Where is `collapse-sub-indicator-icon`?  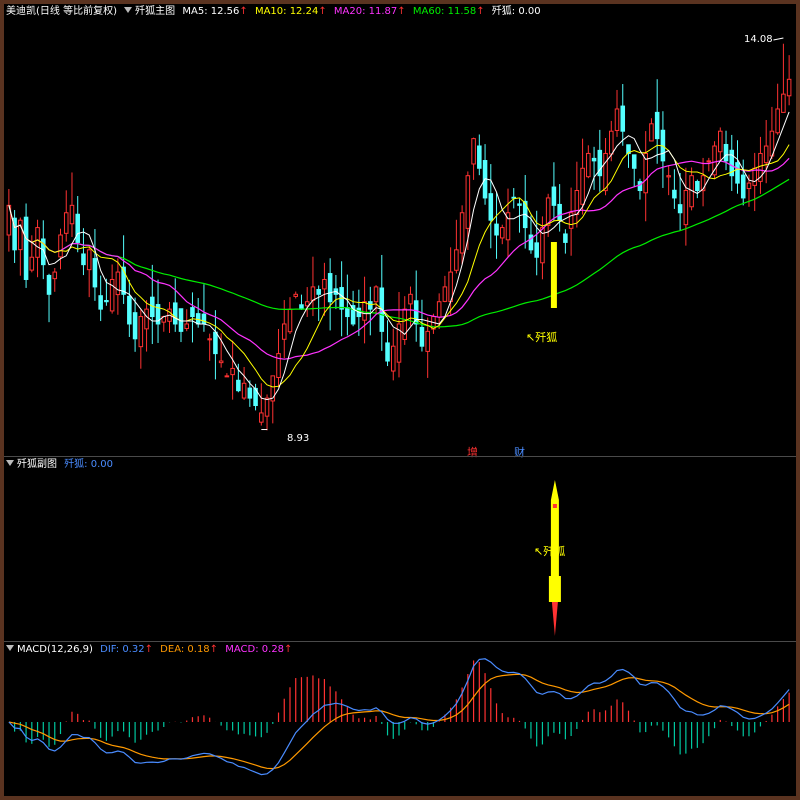 collapse-sub-indicator-icon is located at coordinates (10, 463).